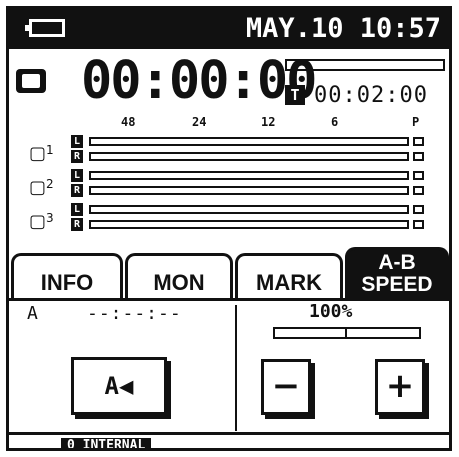 This screenshot has width=459, height=457. I want to click on record-mode-icon, so click(31, 81).